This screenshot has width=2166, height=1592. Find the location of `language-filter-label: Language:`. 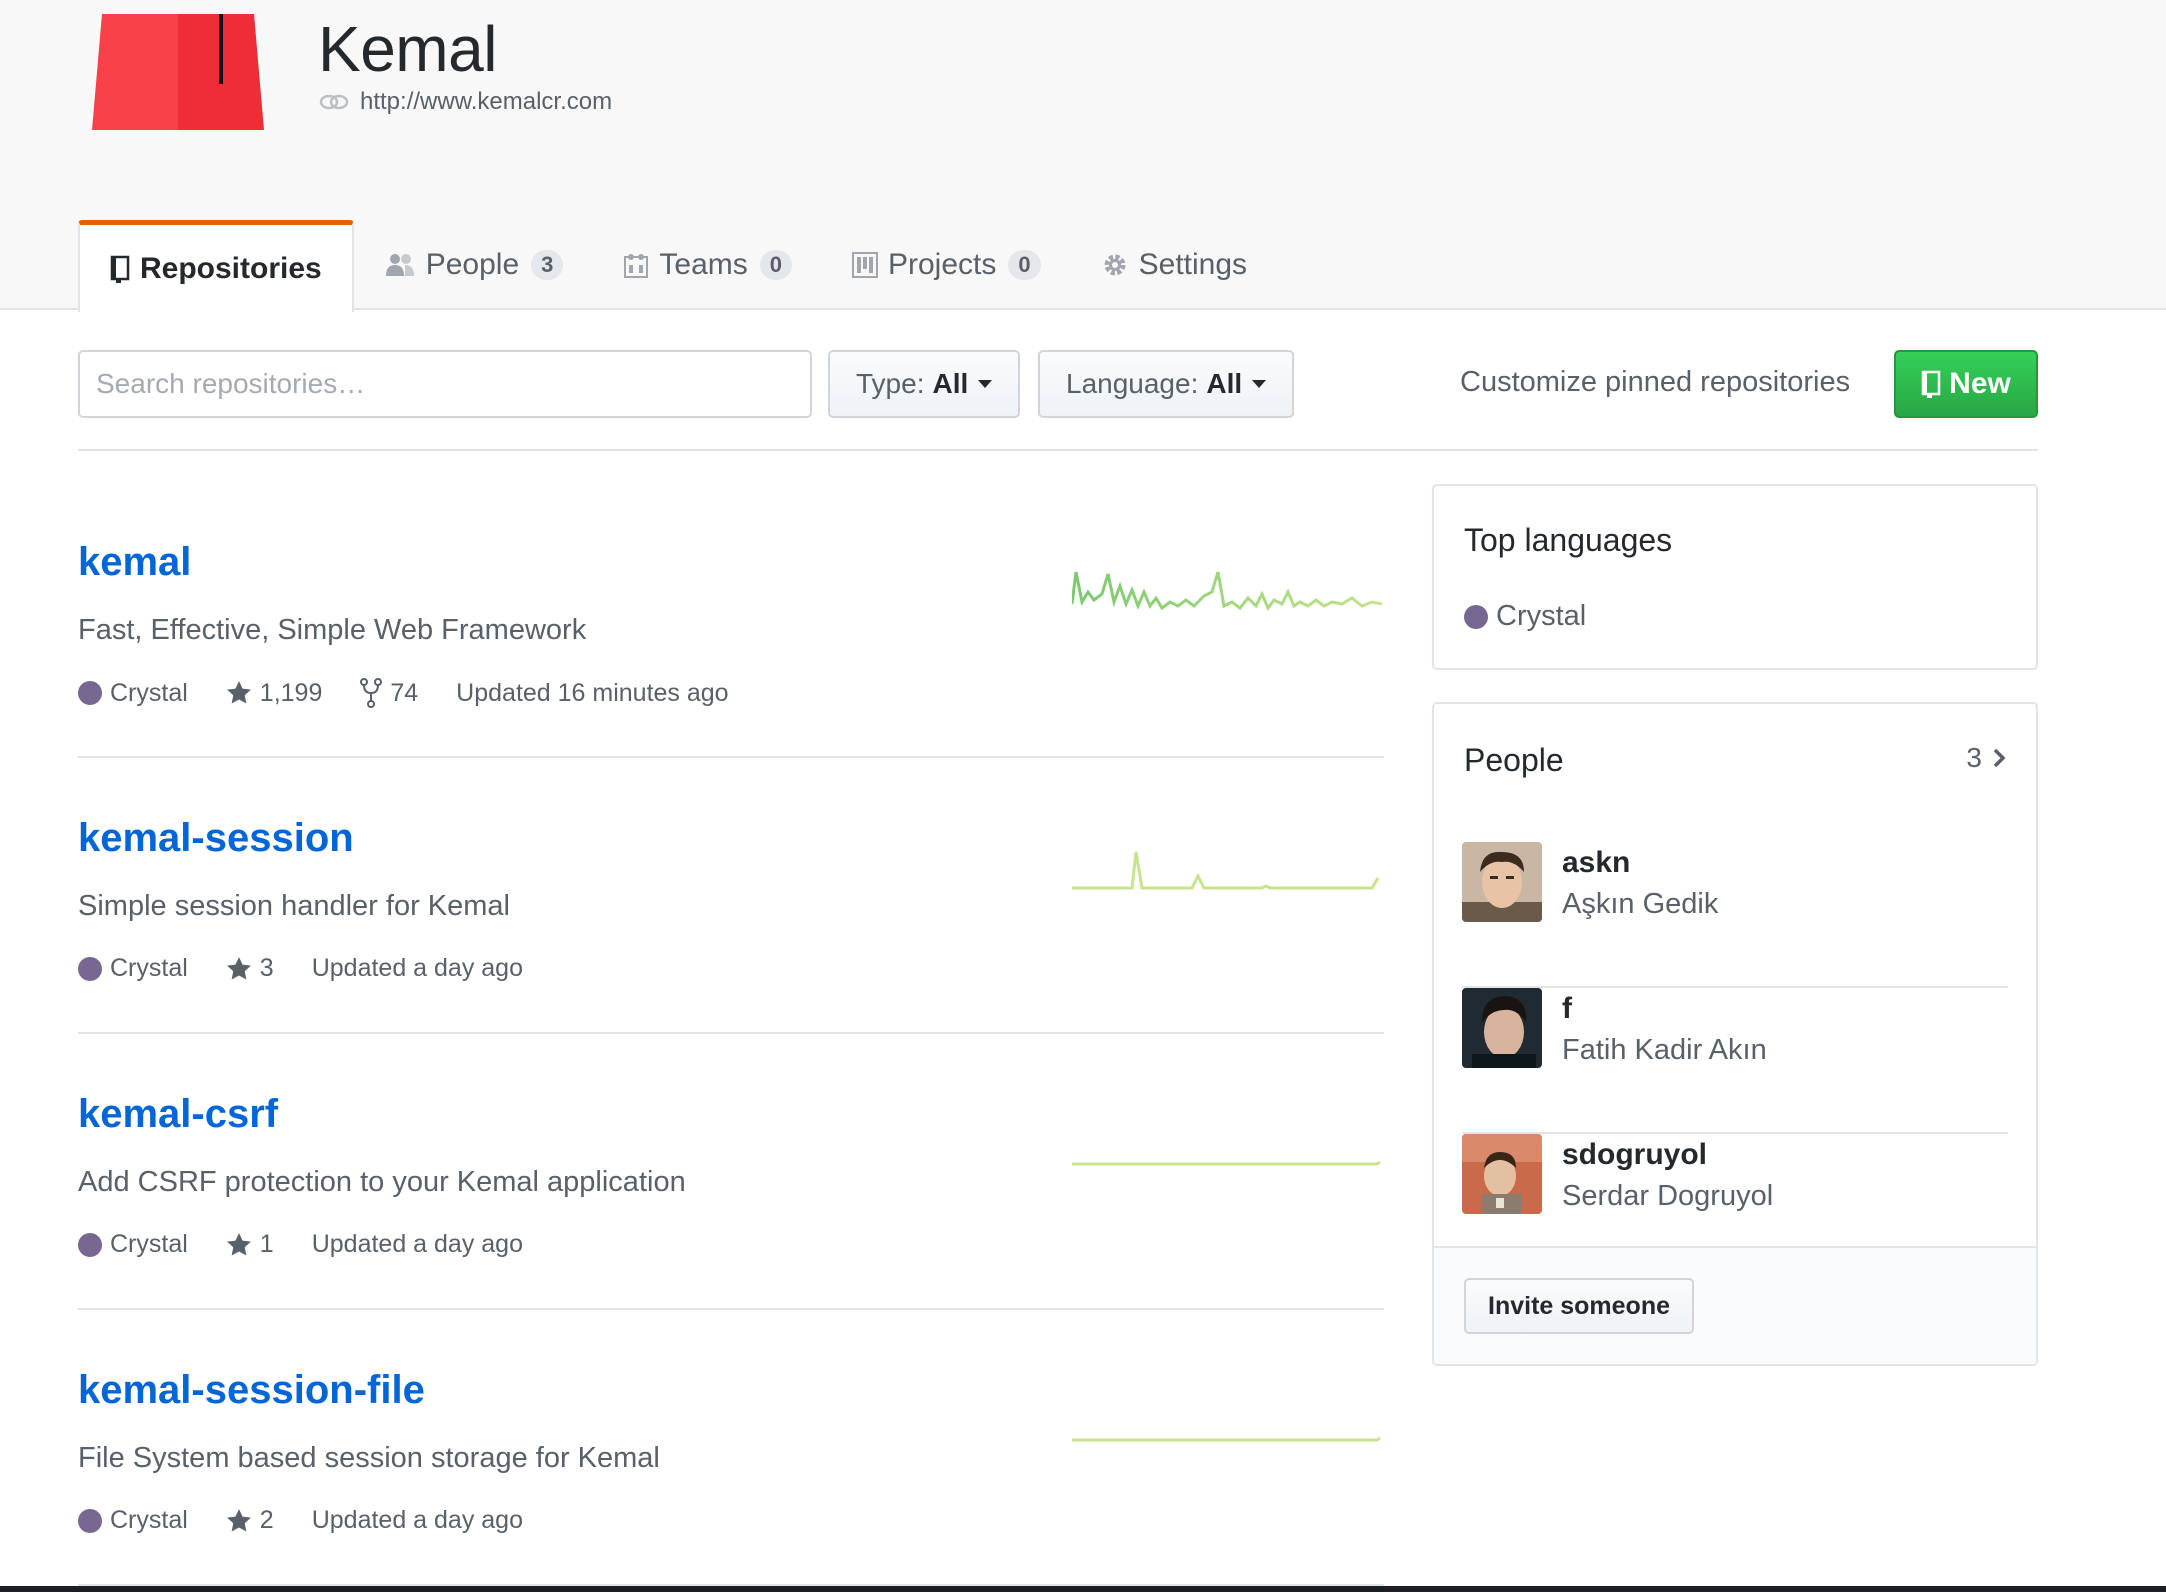

language-filter-label: Language: is located at coordinates (1132, 383).